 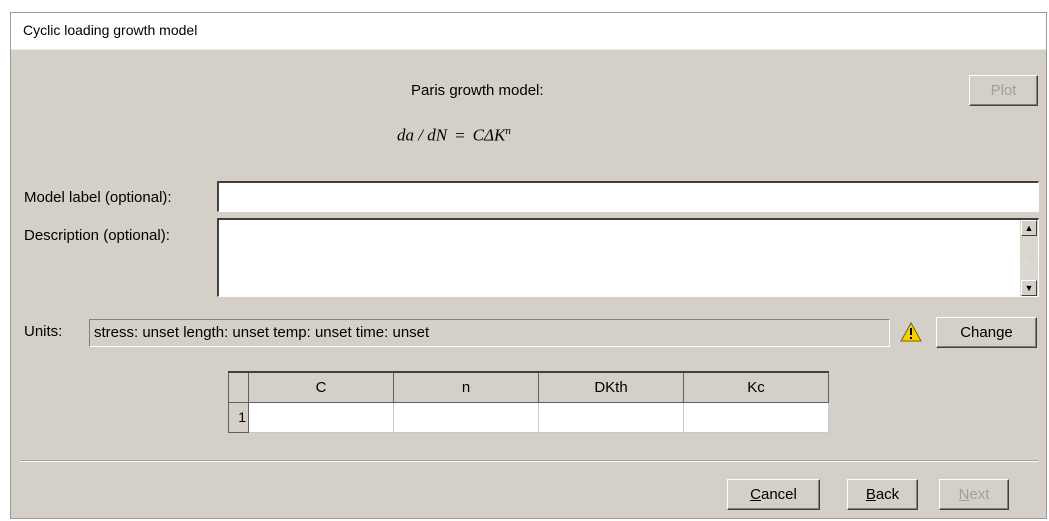 I want to click on cancel-button: Cancel, so click(x=773, y=494).